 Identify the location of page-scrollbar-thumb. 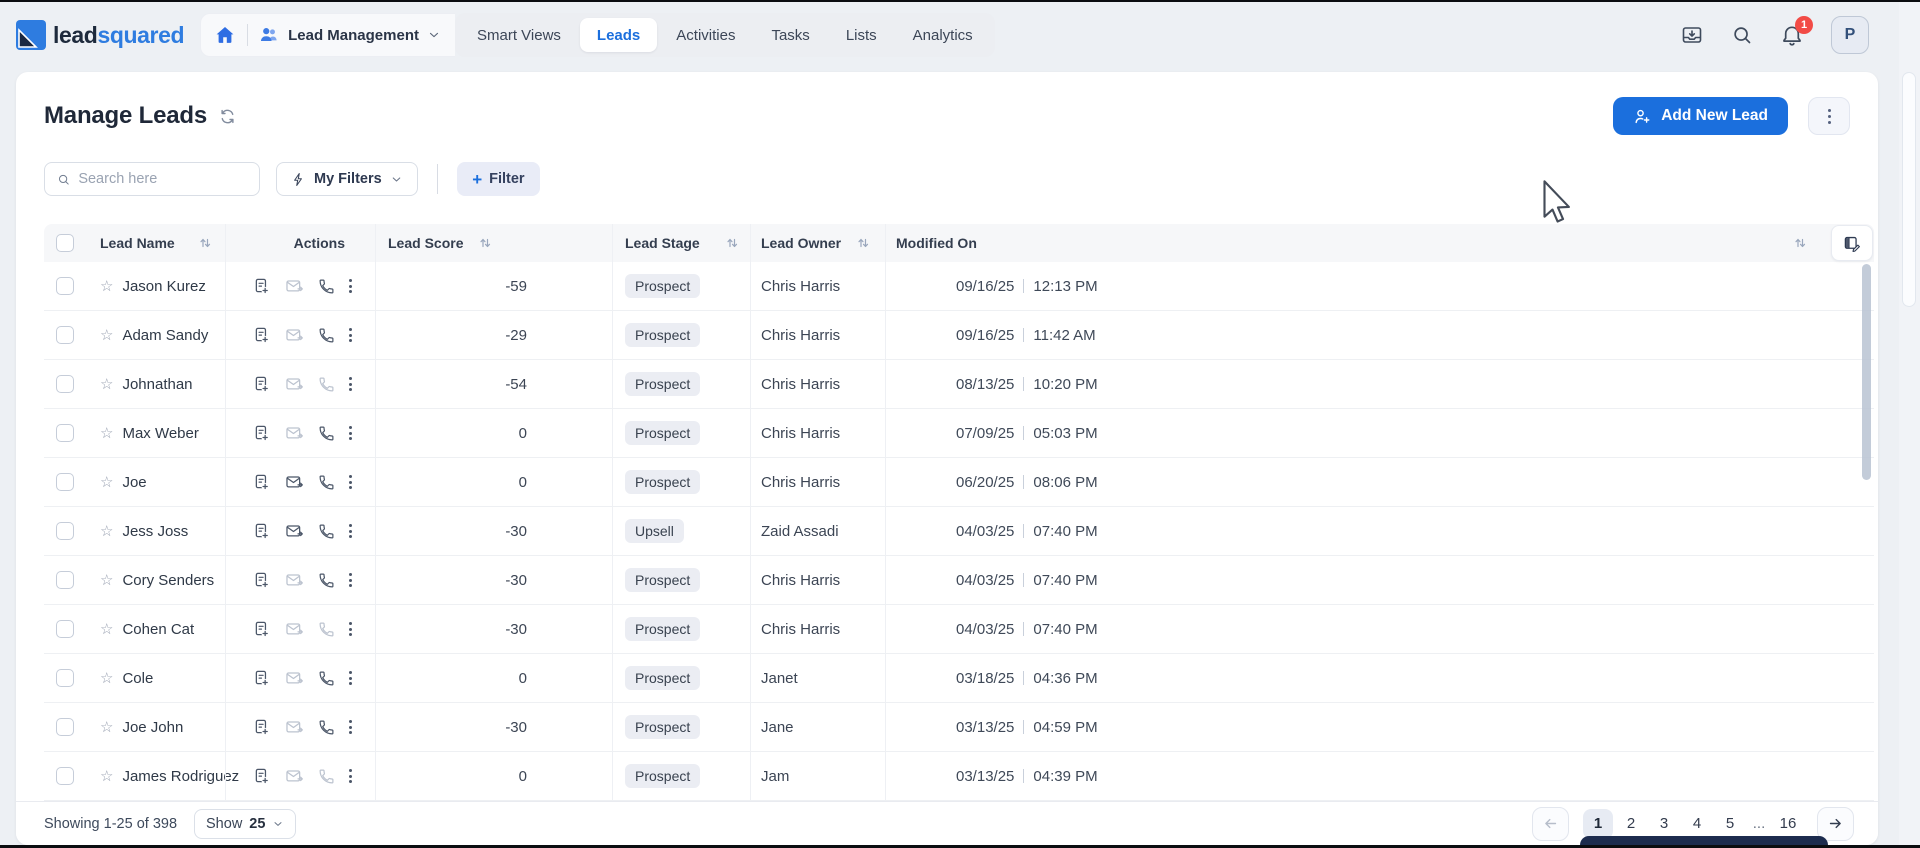
(1909, 189).